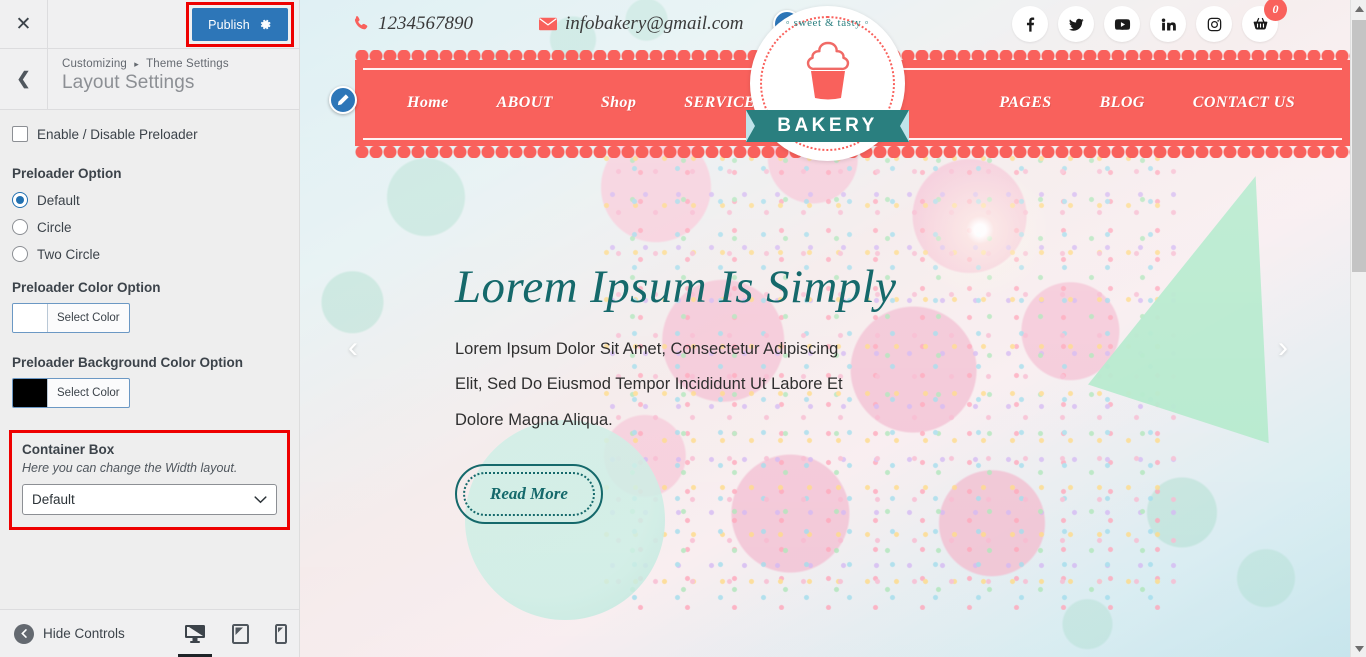  What do you see at coordinates (149, 254) in the screenshot?
I see `radio-option-two-circle: Two Circle` at bounding box center [149, 254].